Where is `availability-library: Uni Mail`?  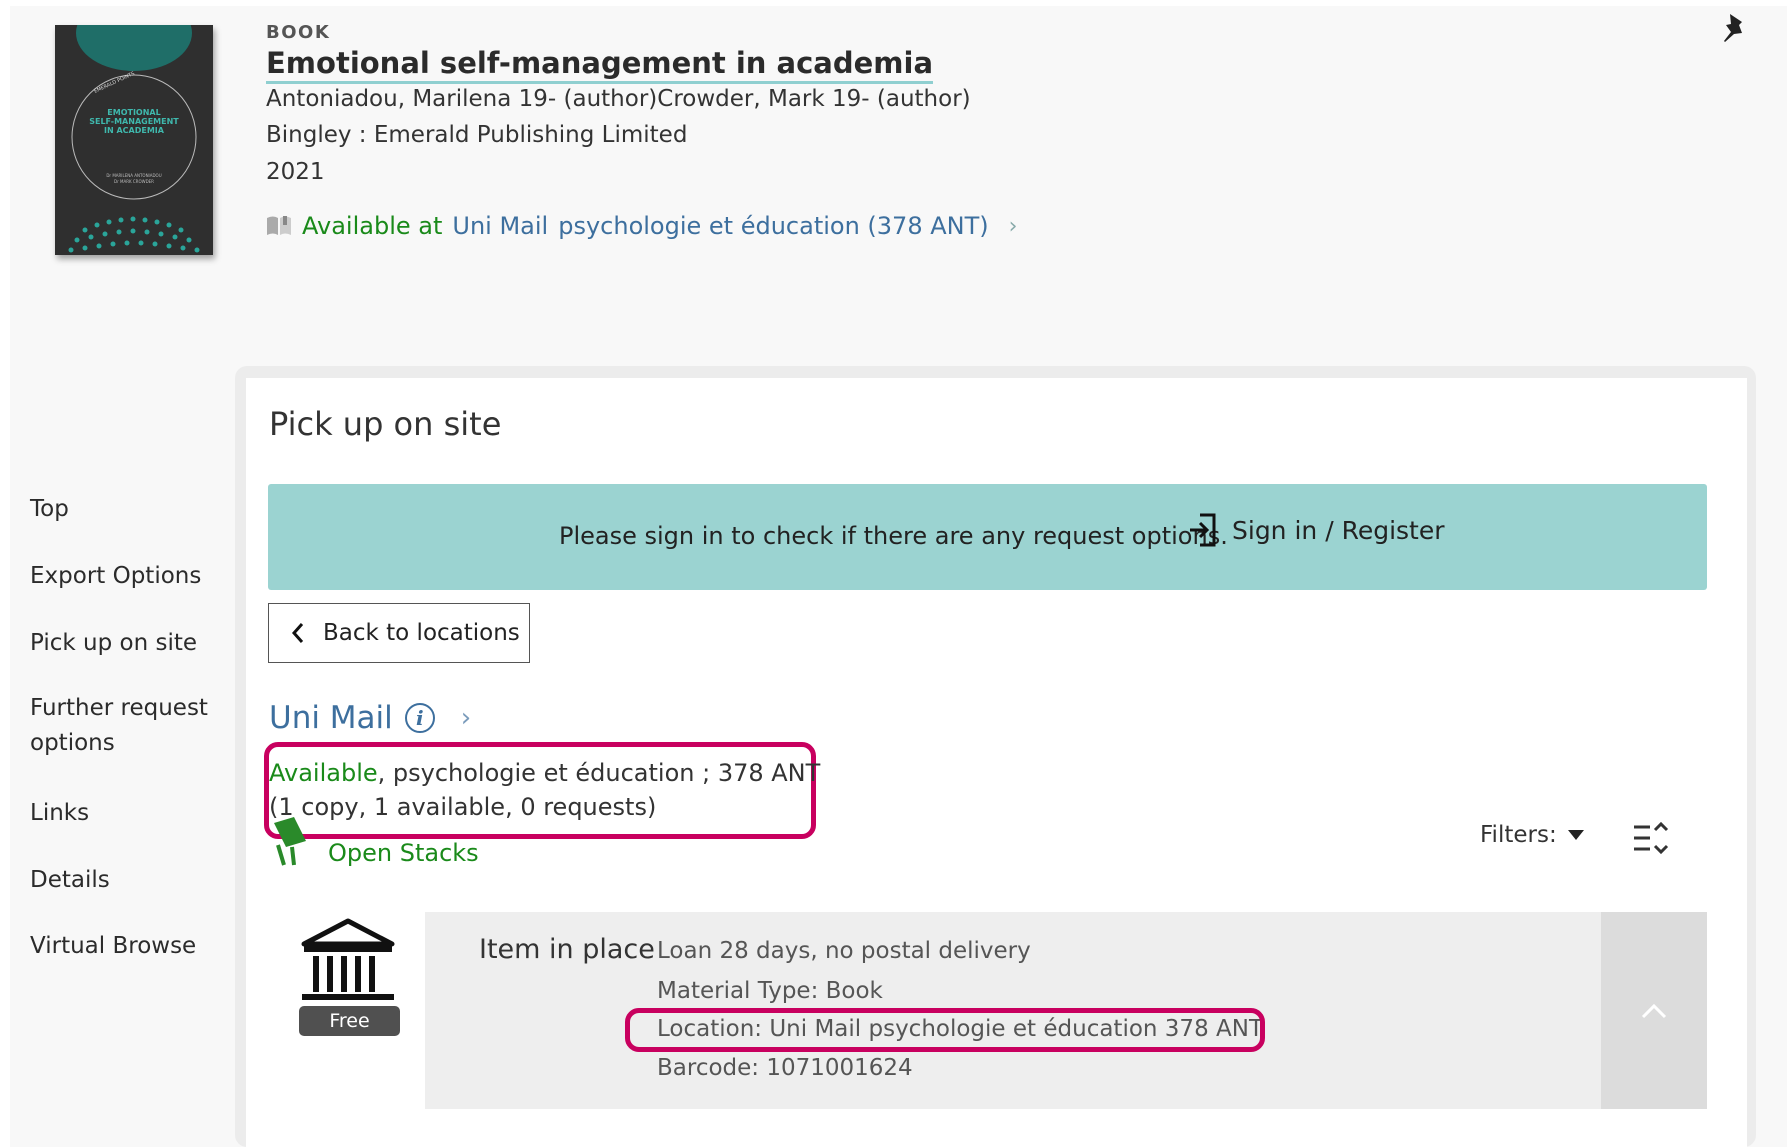
availability-library: Uni Mail is located at coordinates (500, 226).